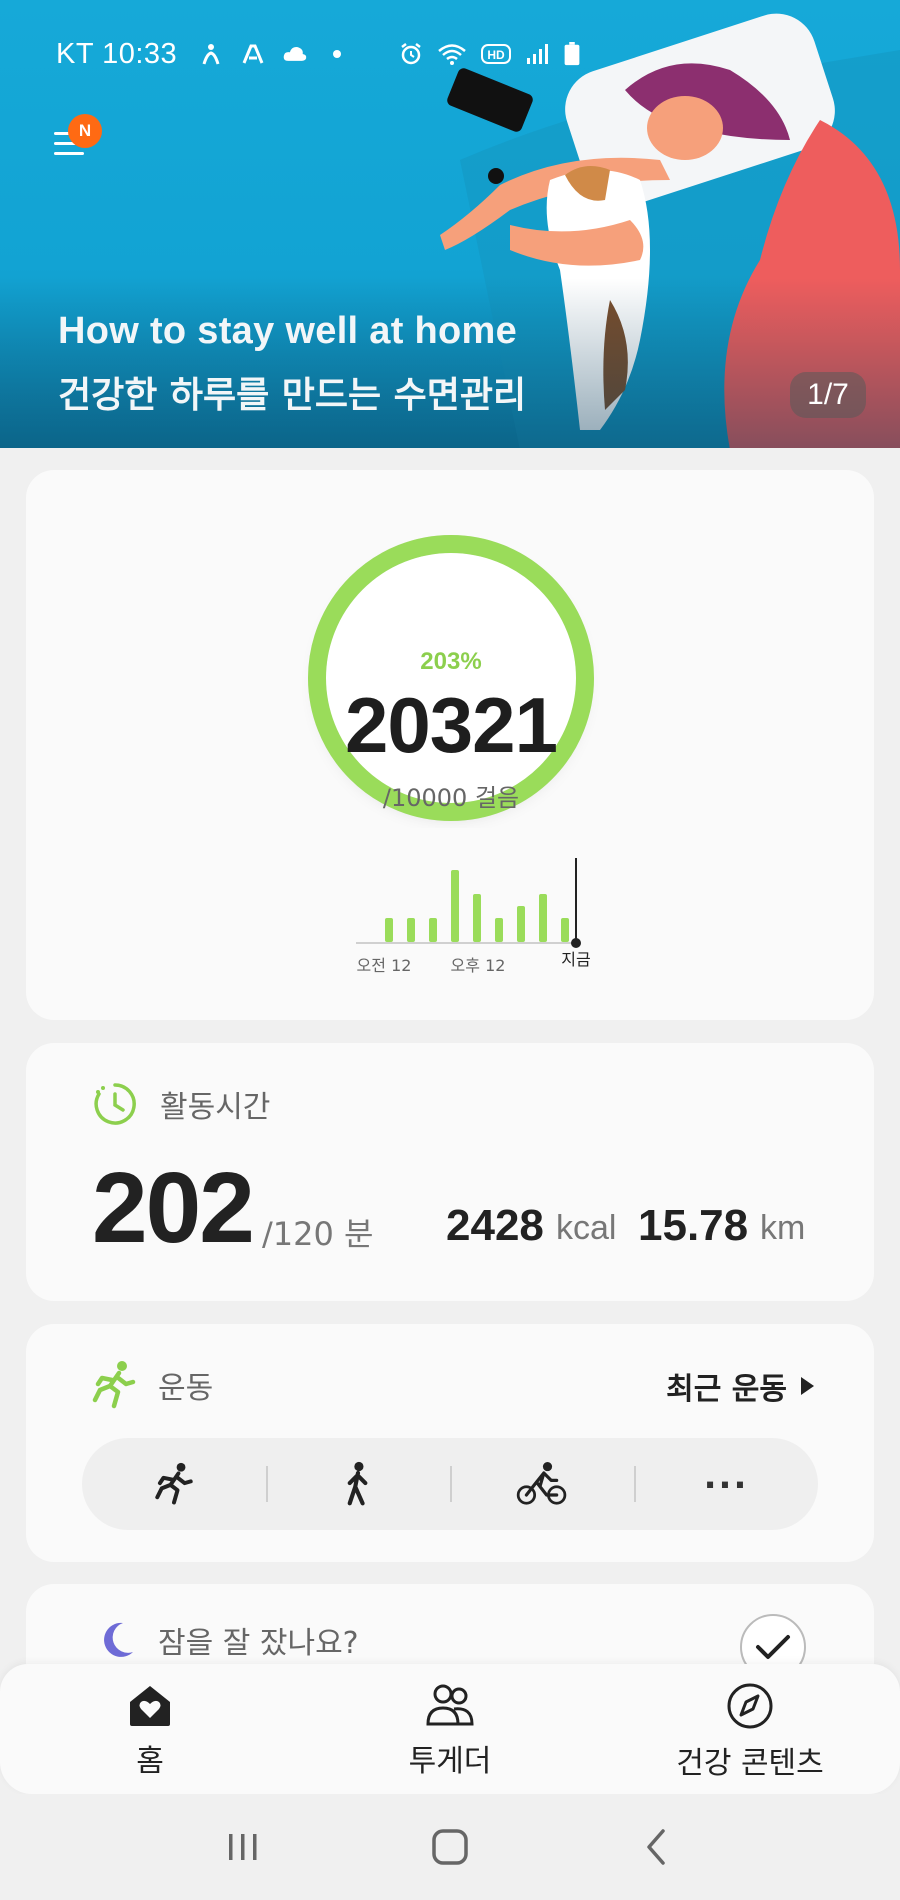 The width and height of the screenshot is (900, 1900). I want to click on svg-text: HD, so click(497, 55).